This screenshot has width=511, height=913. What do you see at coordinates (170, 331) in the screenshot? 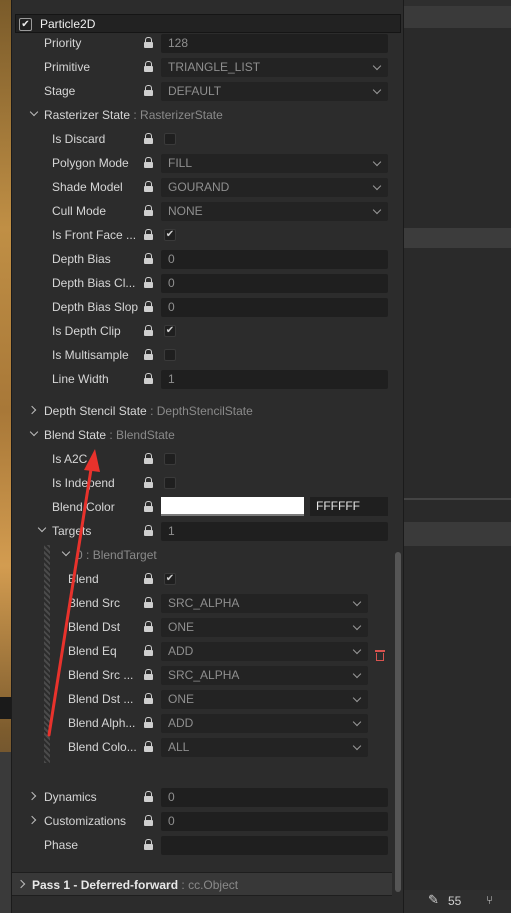
I see `is-depth-clip-checkbox: ✔` at bounding box center [170, 331].